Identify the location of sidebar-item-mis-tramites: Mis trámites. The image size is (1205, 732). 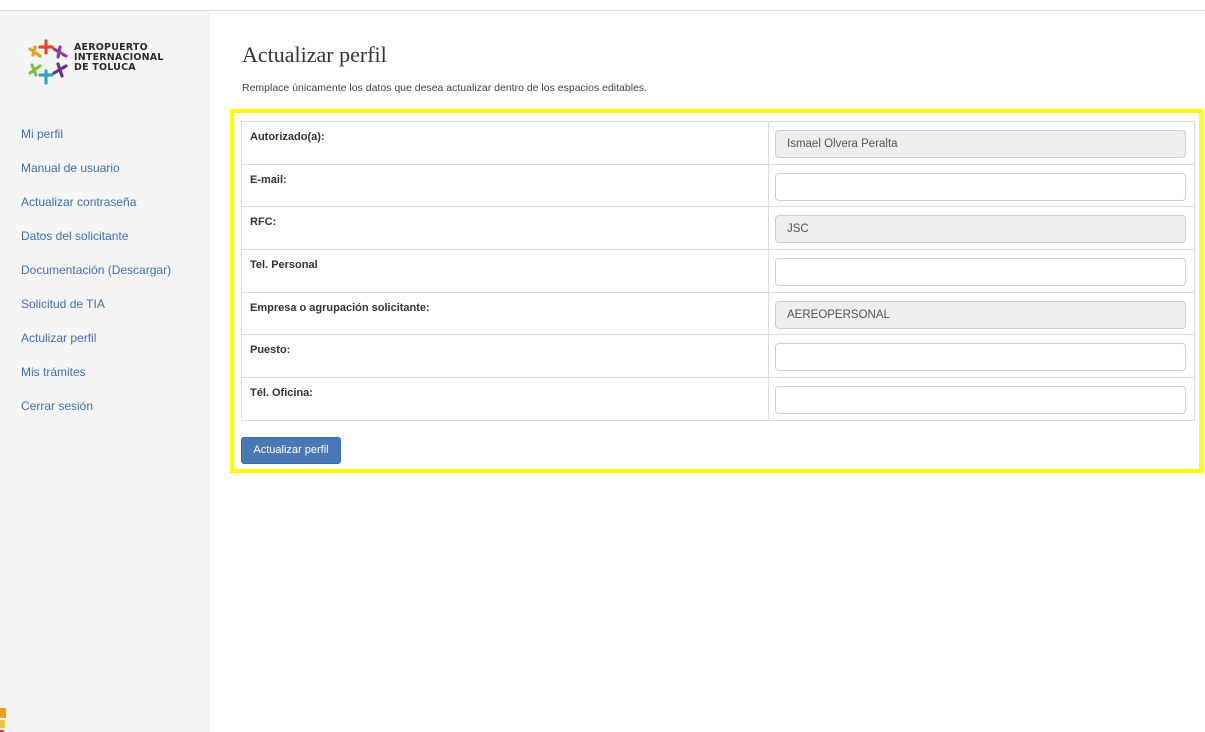
(96, 382).